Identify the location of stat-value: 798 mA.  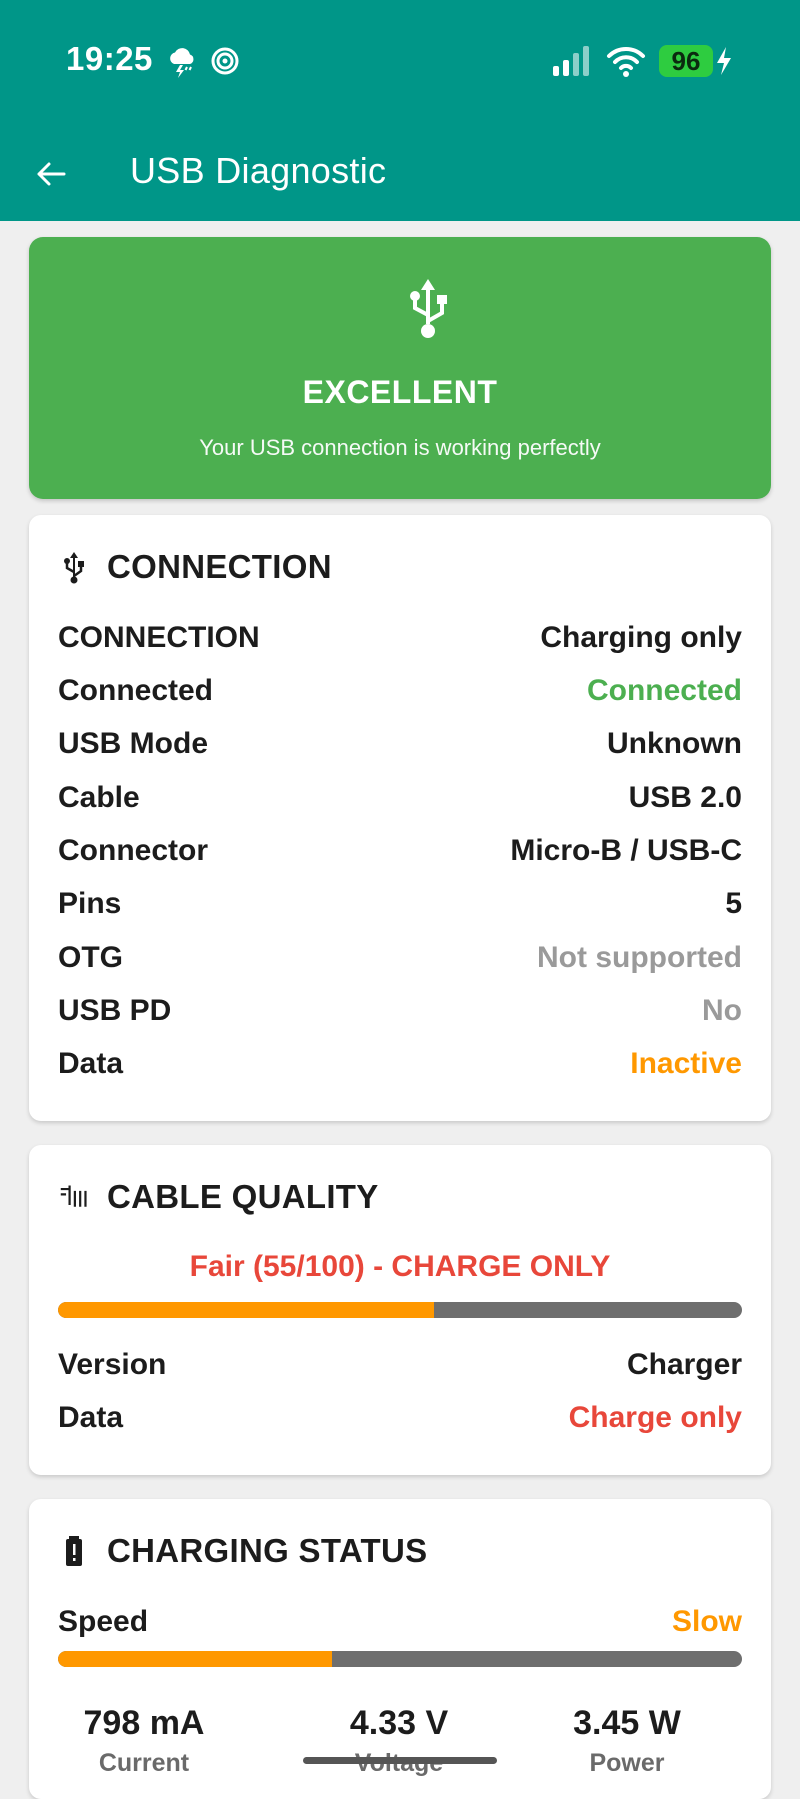
(144, 1723).